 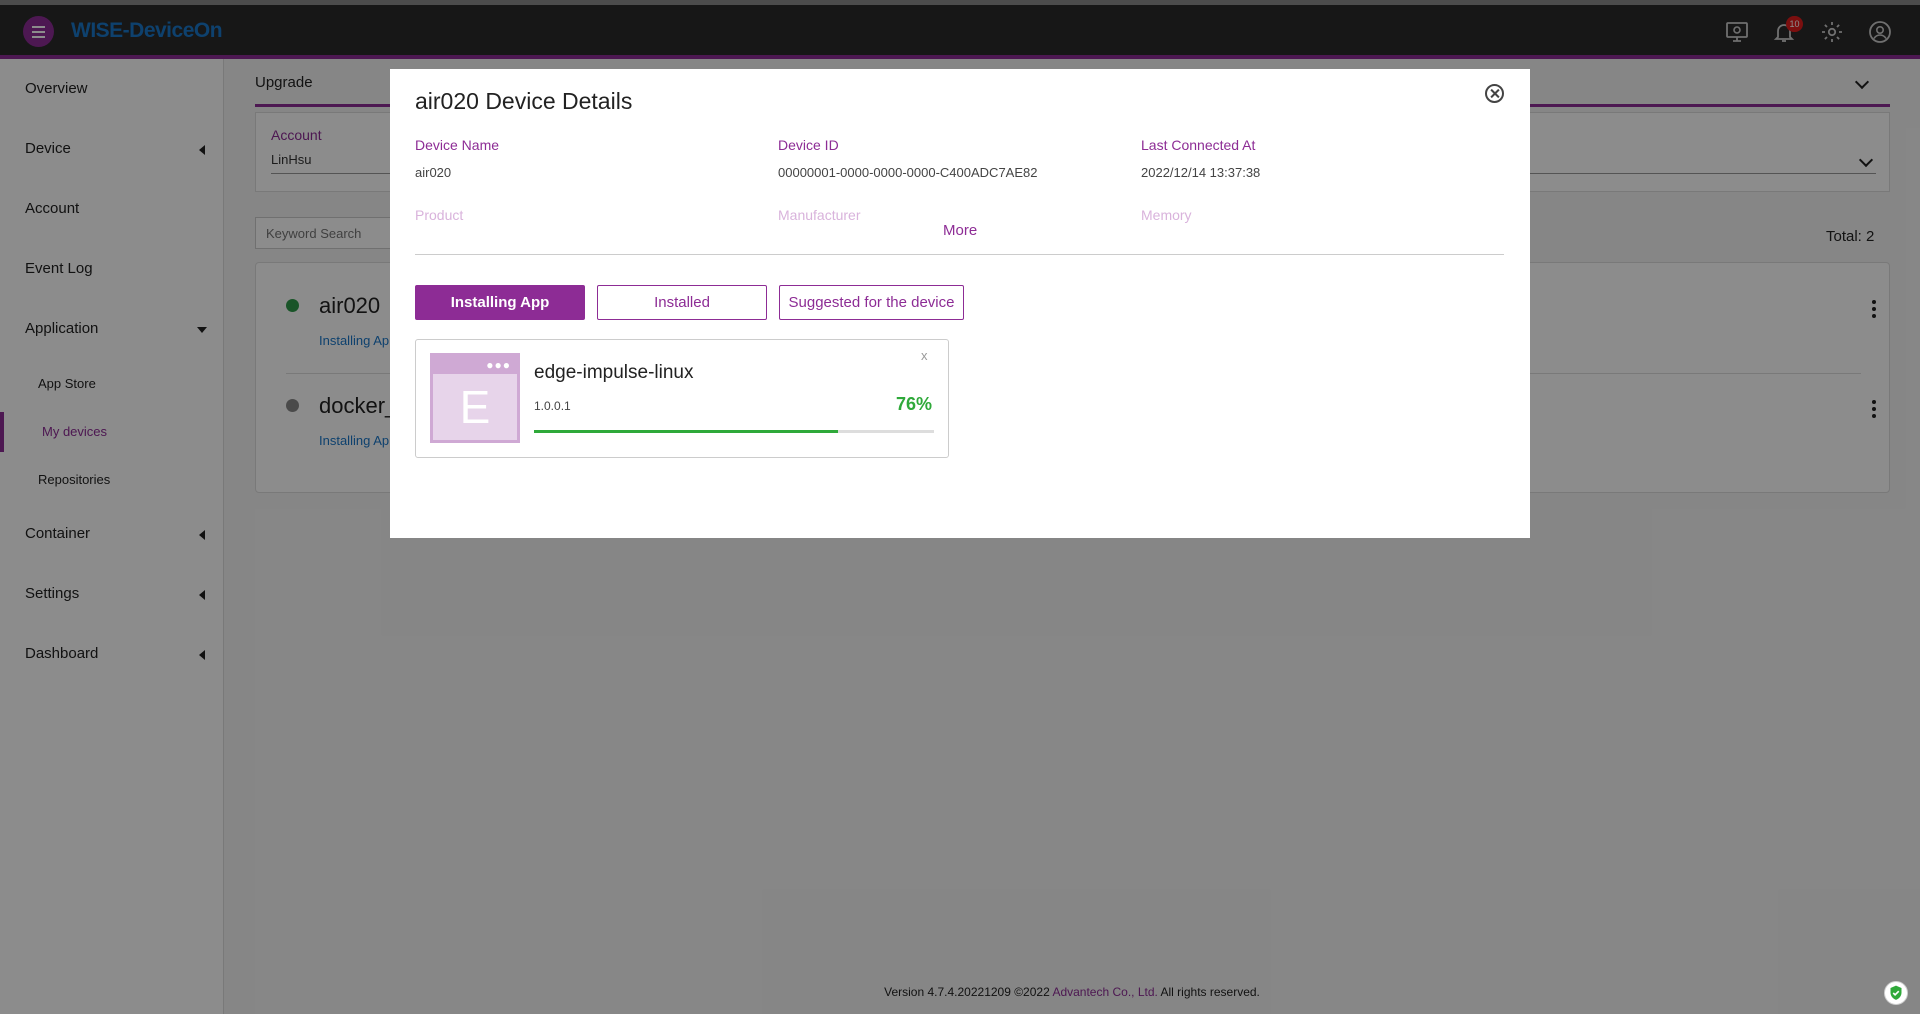 I want to click on app-window-icon: ●●● E, so click(x=475, y=398).